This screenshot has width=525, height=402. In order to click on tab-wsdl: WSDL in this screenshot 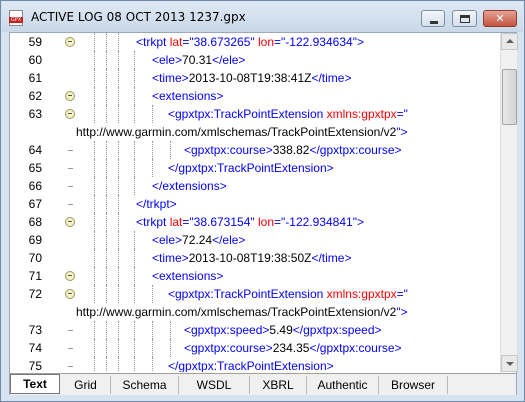, I will do `click(214, 385)`.